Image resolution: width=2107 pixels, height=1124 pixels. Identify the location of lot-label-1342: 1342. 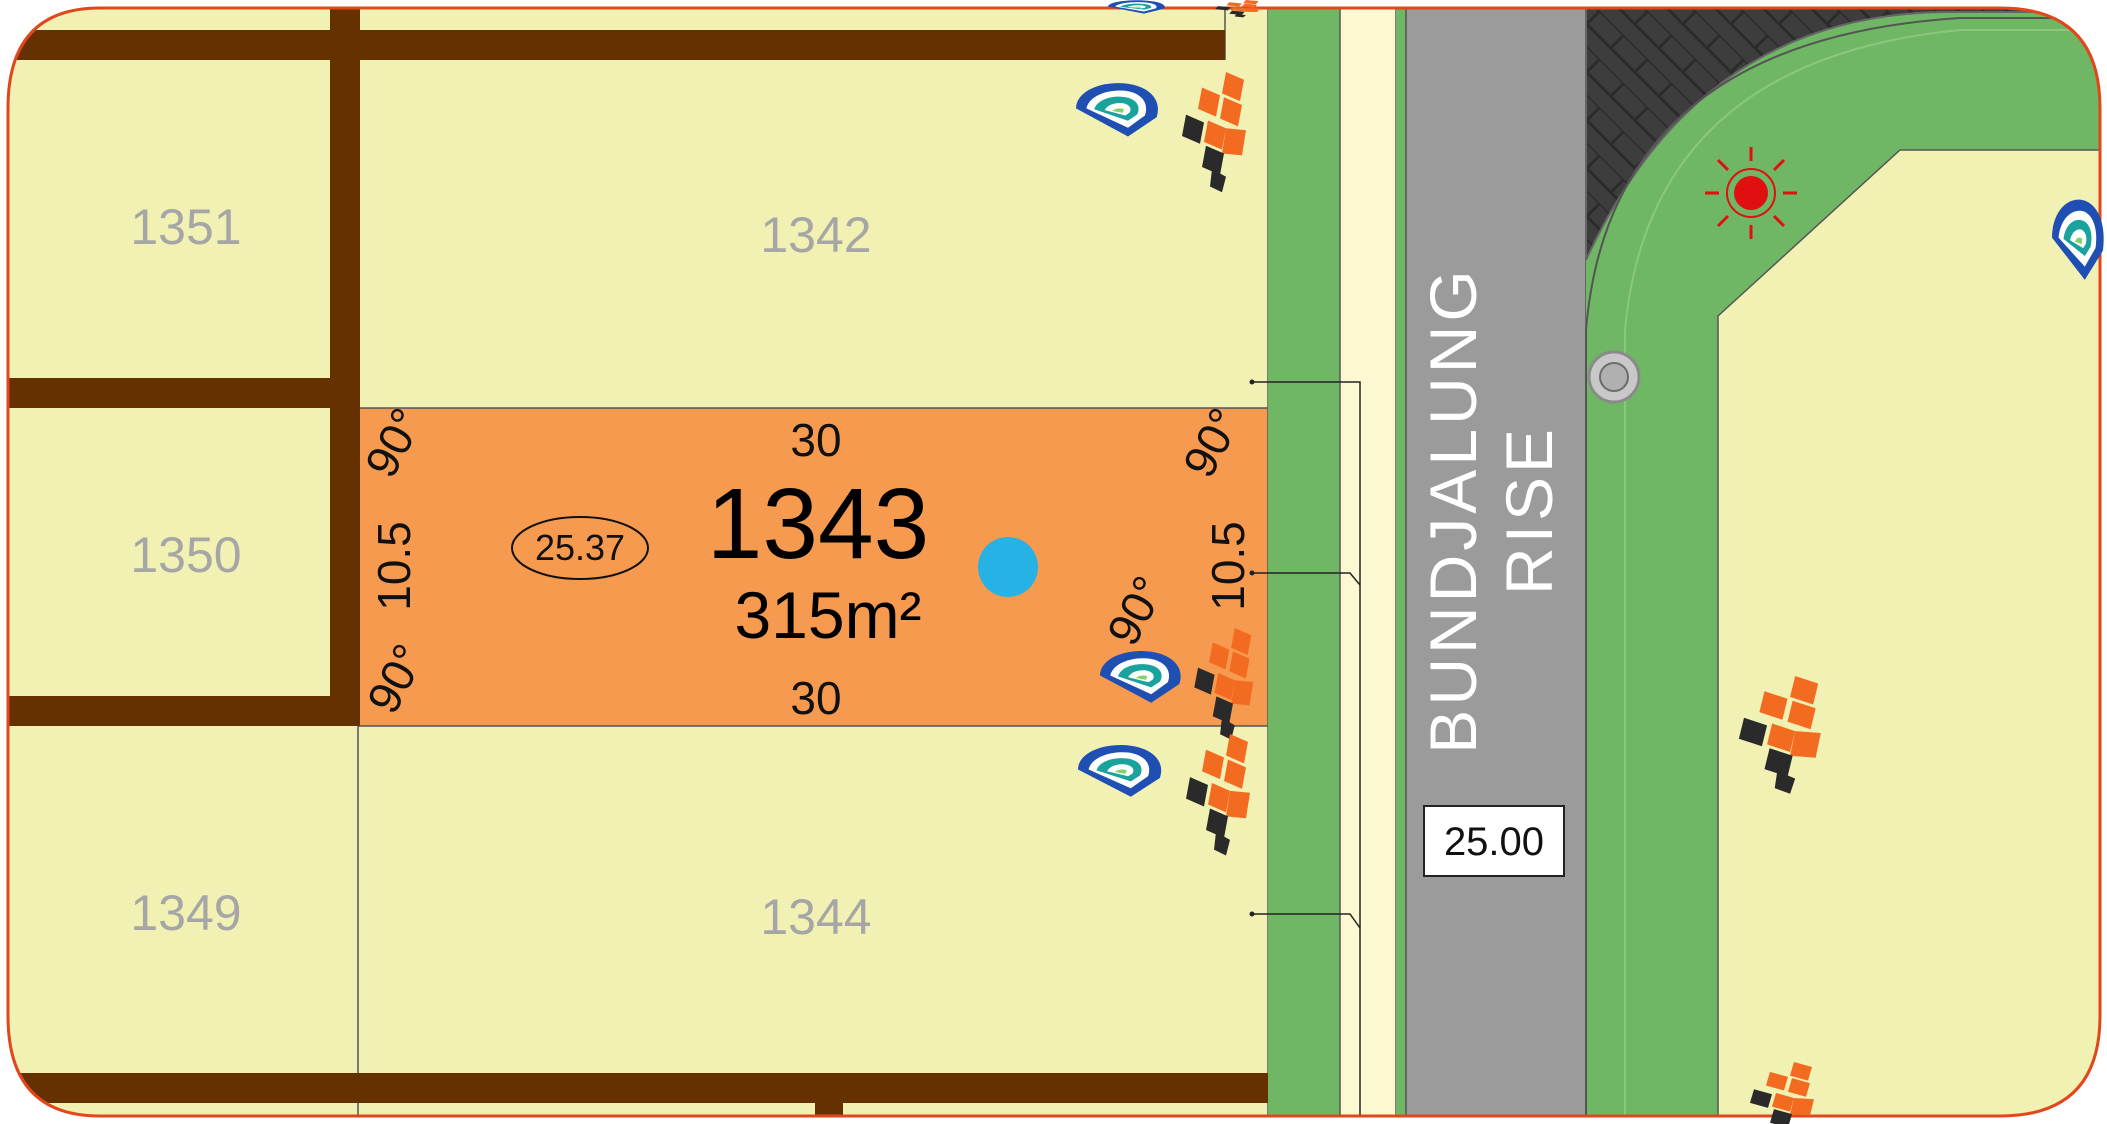
(815, 235).